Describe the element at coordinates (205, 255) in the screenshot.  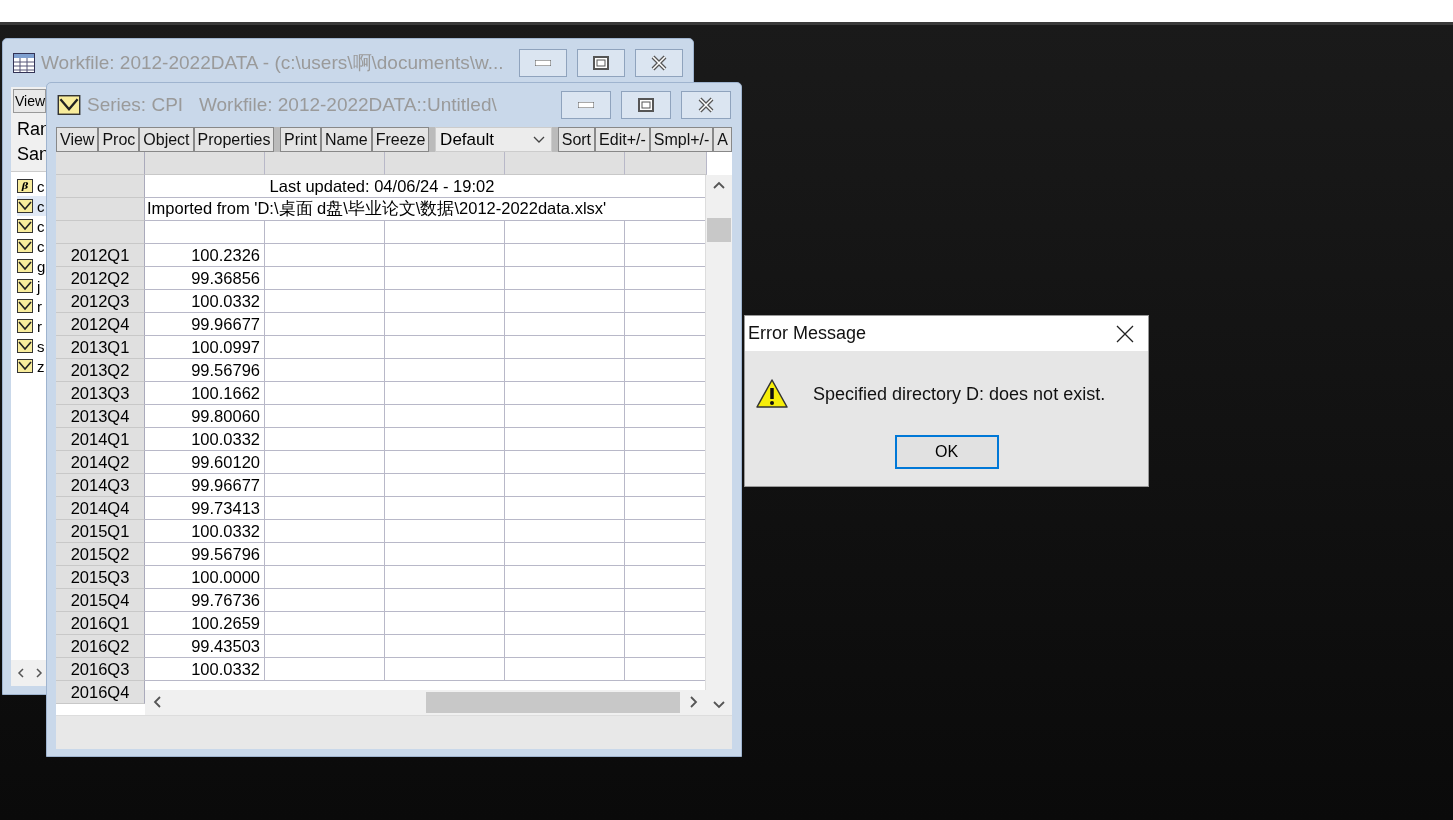
I see `table-cell: 100.2326` at that location.